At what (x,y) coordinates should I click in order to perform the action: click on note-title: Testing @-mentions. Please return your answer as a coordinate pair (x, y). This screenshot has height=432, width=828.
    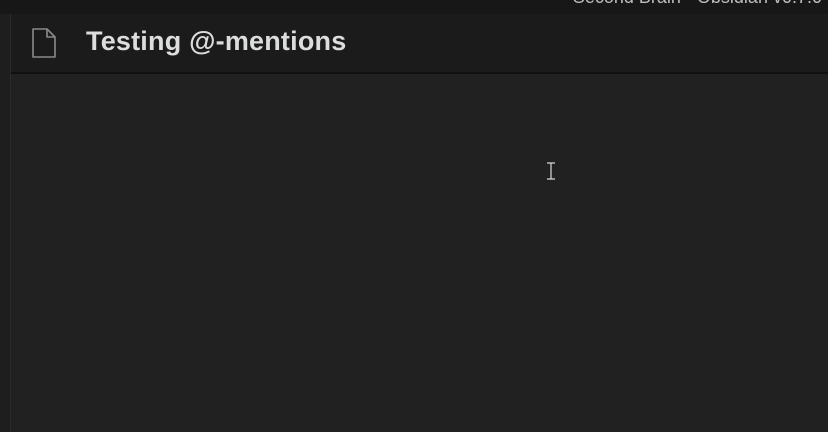
    Looking at the image, I should click on (216, 41).